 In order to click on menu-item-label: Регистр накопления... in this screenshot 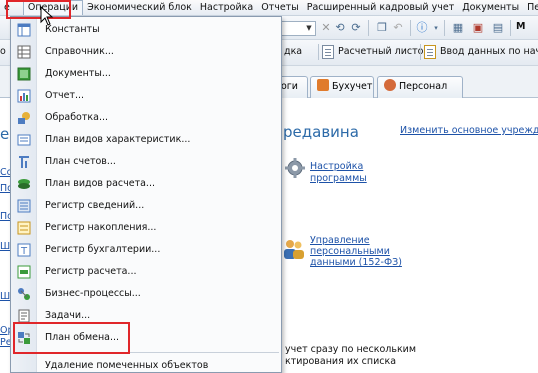, I will do `click(101, 227)`.